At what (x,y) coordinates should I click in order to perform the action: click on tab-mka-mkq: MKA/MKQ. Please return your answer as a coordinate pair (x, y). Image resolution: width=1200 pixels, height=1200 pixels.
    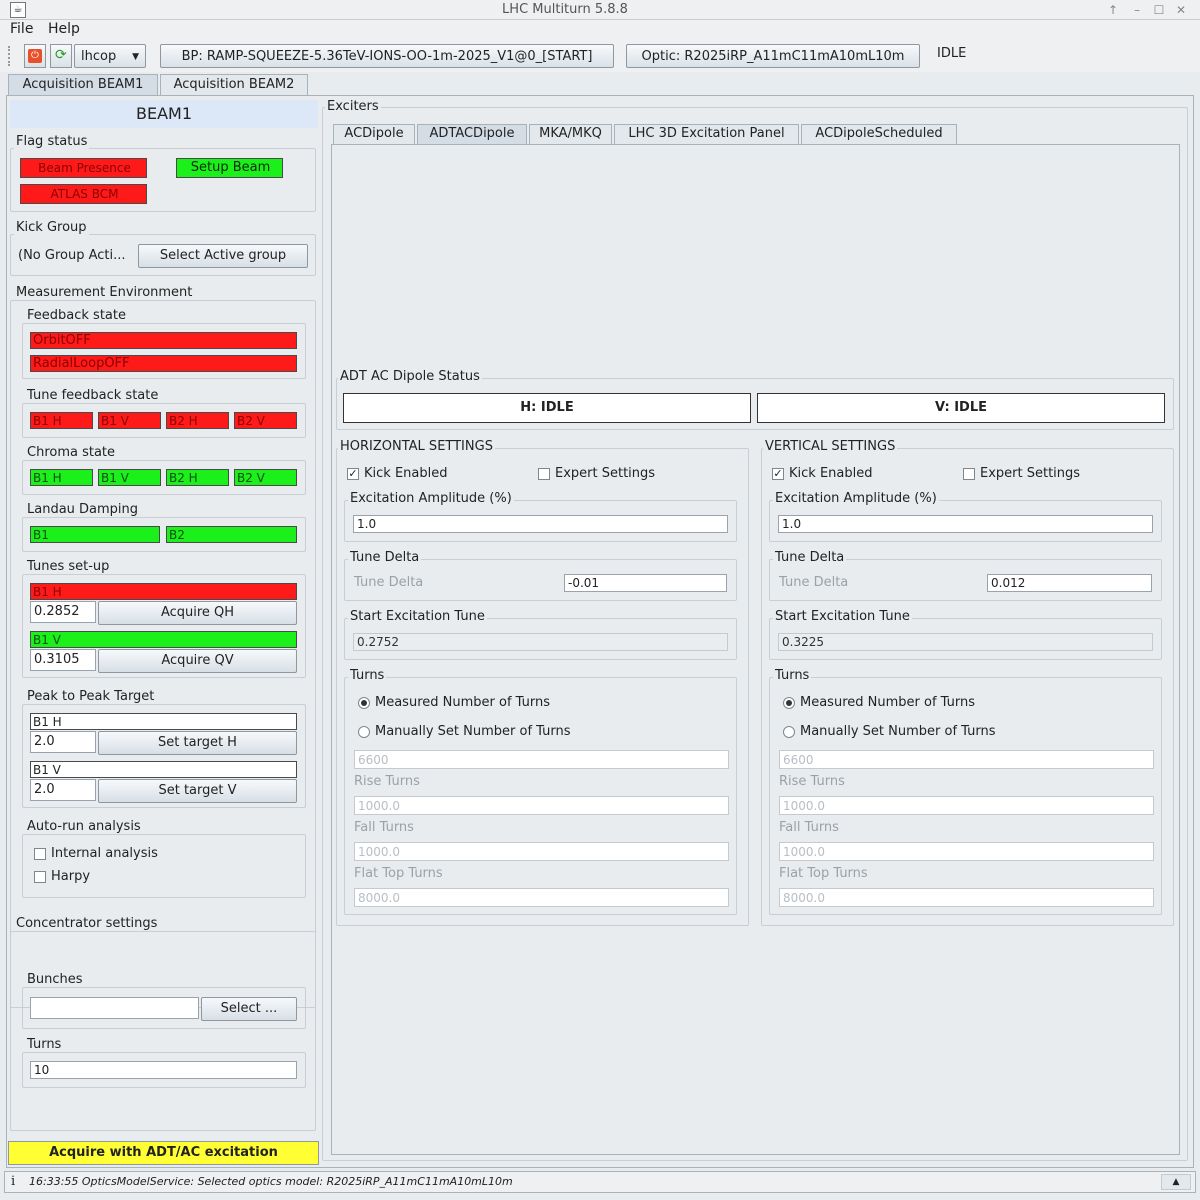
    Looking at the image, I should click on (570, 134).